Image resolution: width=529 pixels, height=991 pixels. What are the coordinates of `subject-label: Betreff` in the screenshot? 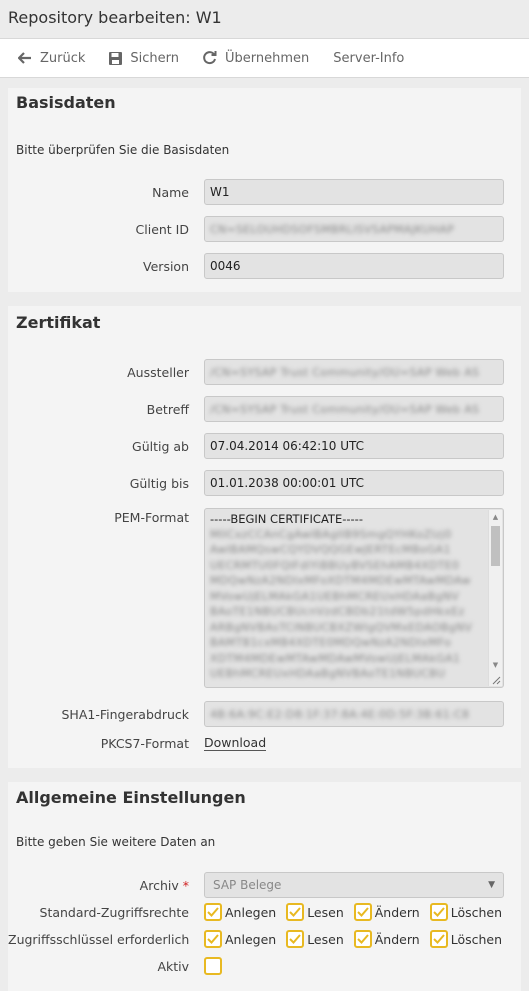 It's located at (167, 409).